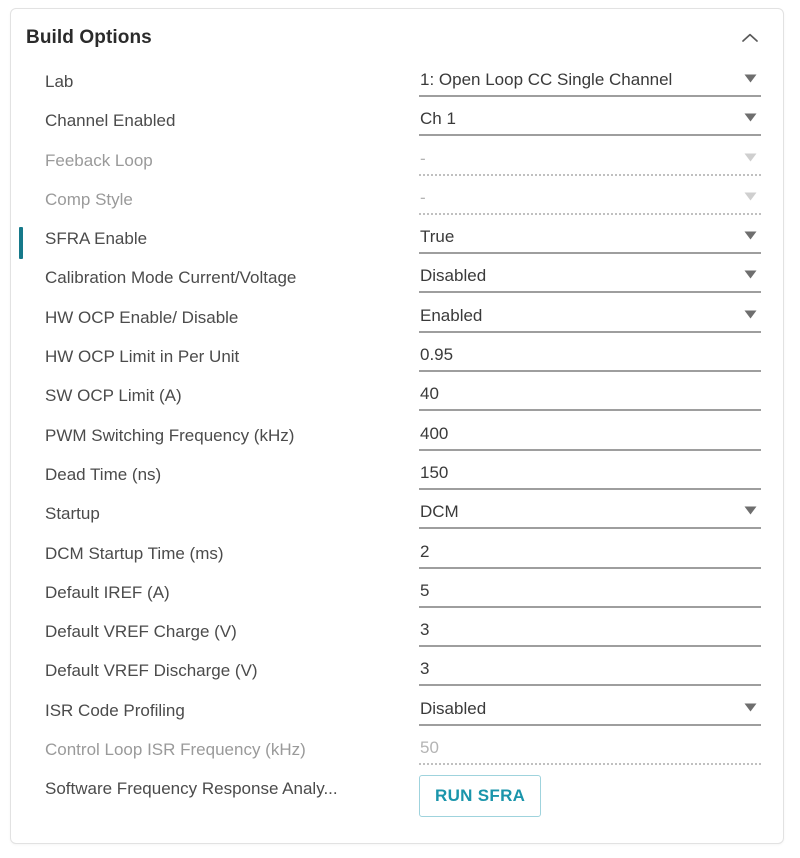  I want to click on option-input: 400, so click(591, 436).